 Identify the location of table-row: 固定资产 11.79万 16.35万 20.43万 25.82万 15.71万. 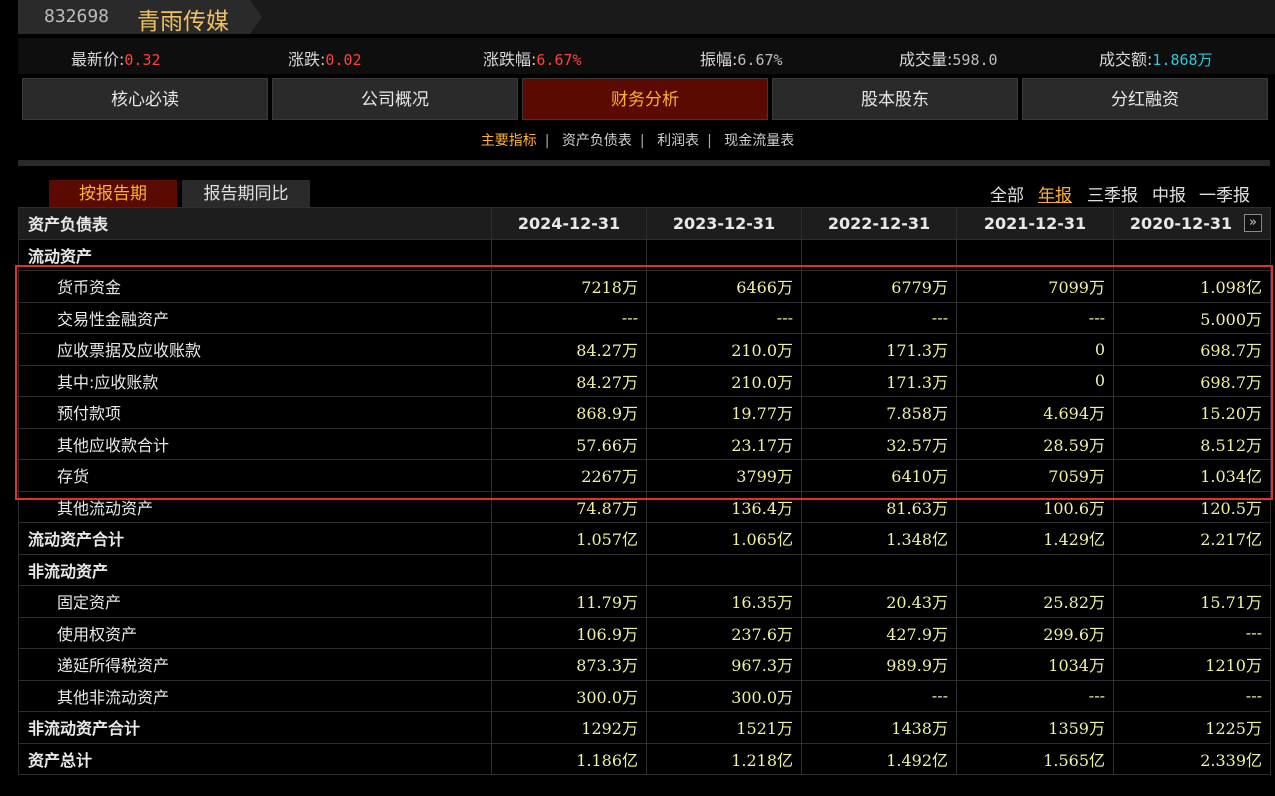
(644, 601).